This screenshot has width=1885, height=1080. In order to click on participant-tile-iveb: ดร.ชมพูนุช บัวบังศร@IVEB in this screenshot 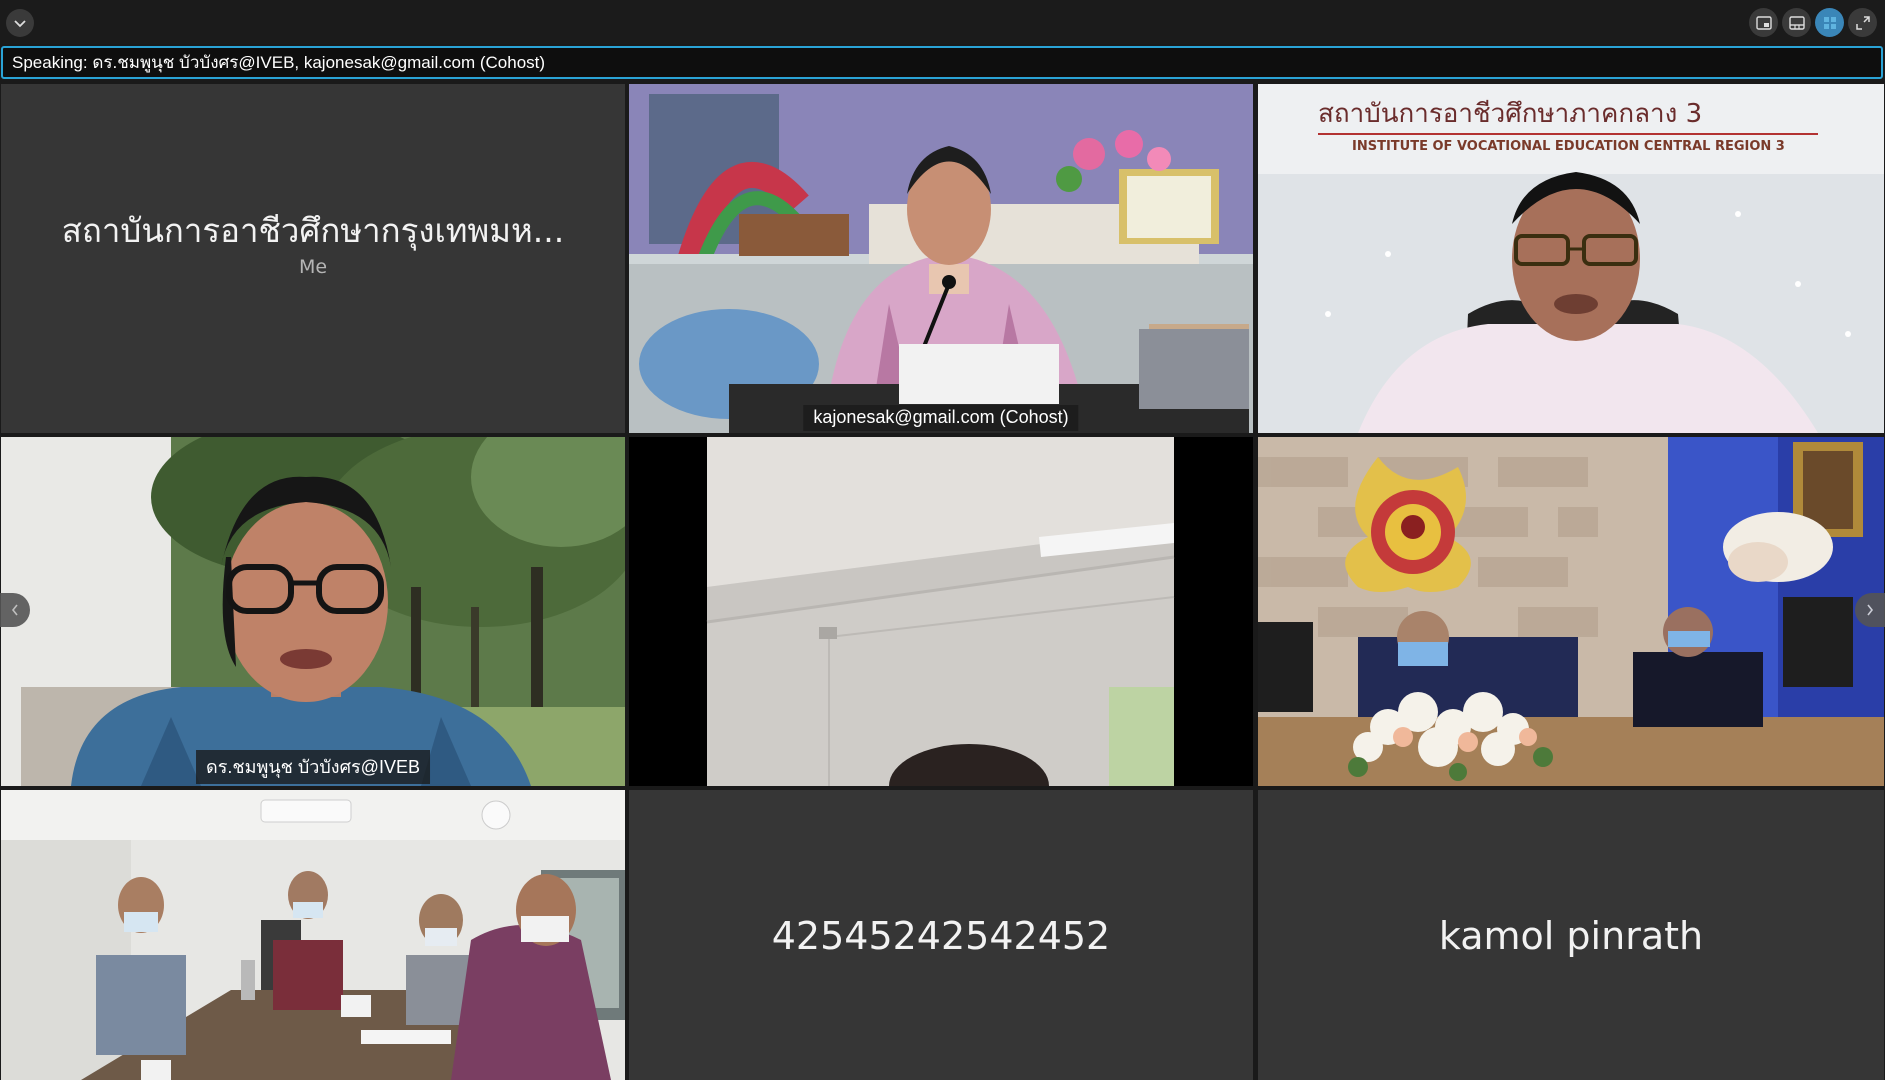, I will do `click(313, 611)`.